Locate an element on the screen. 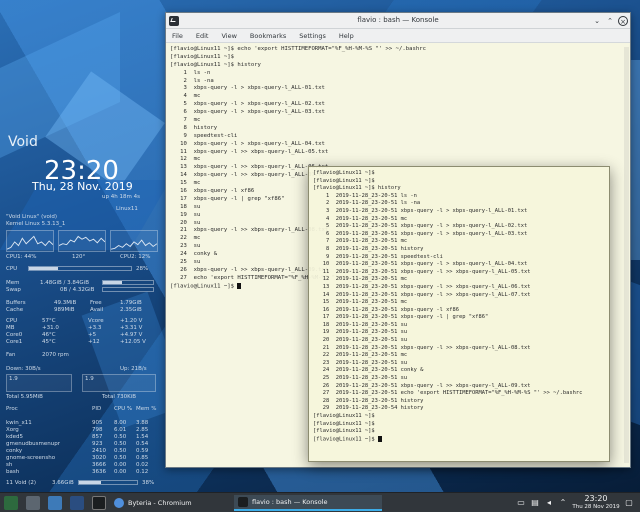 Image resolution: width=640 pixels, height=512 pixels. sensor-cell: 46°C is located at coordinates (49, 335).